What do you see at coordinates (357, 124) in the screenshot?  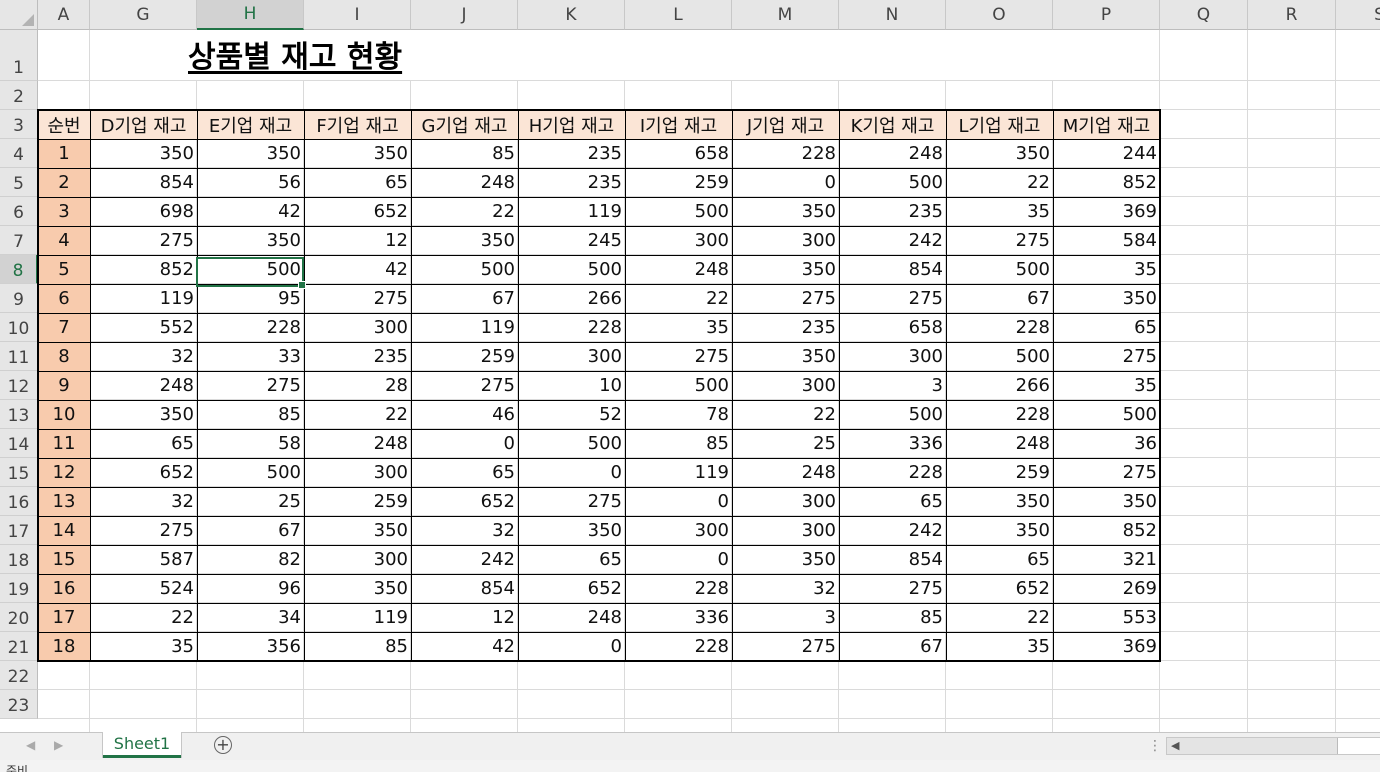 I see `table-header-cell: F기업 재고` at bounding box center [357, 124].